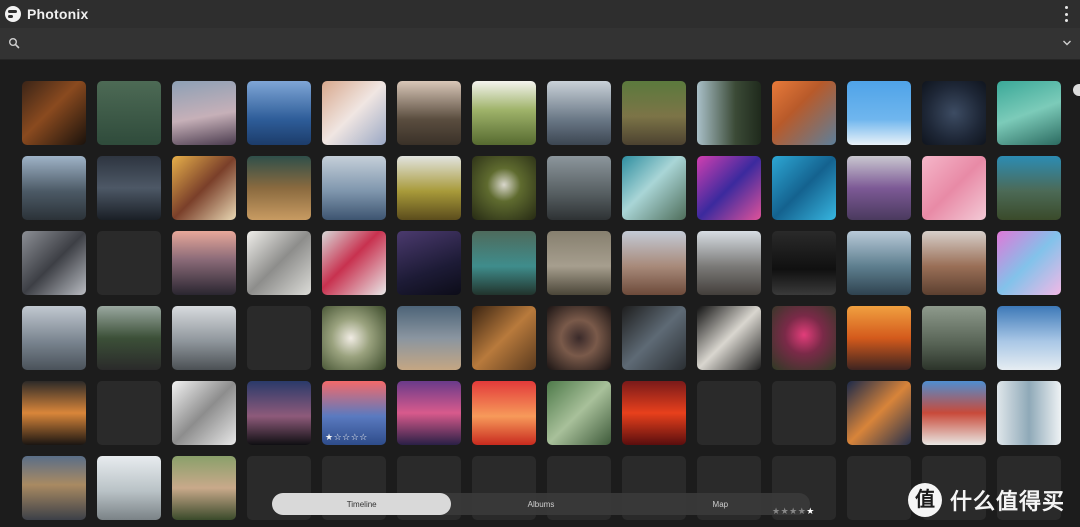  I want to click on star-rating: ★★★★★, so click(793, 512).